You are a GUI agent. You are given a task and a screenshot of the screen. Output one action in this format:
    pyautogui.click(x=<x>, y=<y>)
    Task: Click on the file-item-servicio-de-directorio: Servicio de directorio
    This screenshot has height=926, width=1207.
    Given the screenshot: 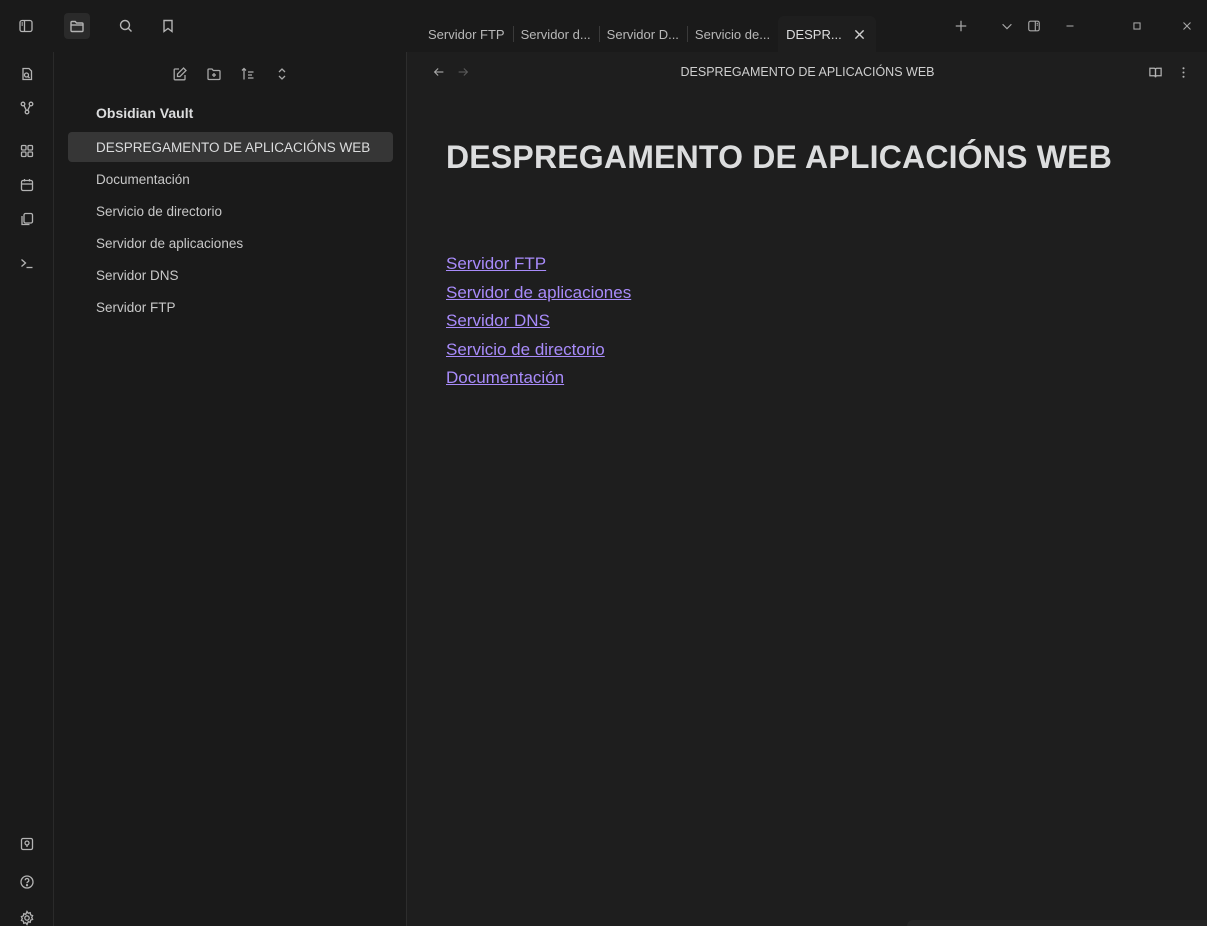 What is the action you would take?
    pyautogui.click(x=230, y=211)
    